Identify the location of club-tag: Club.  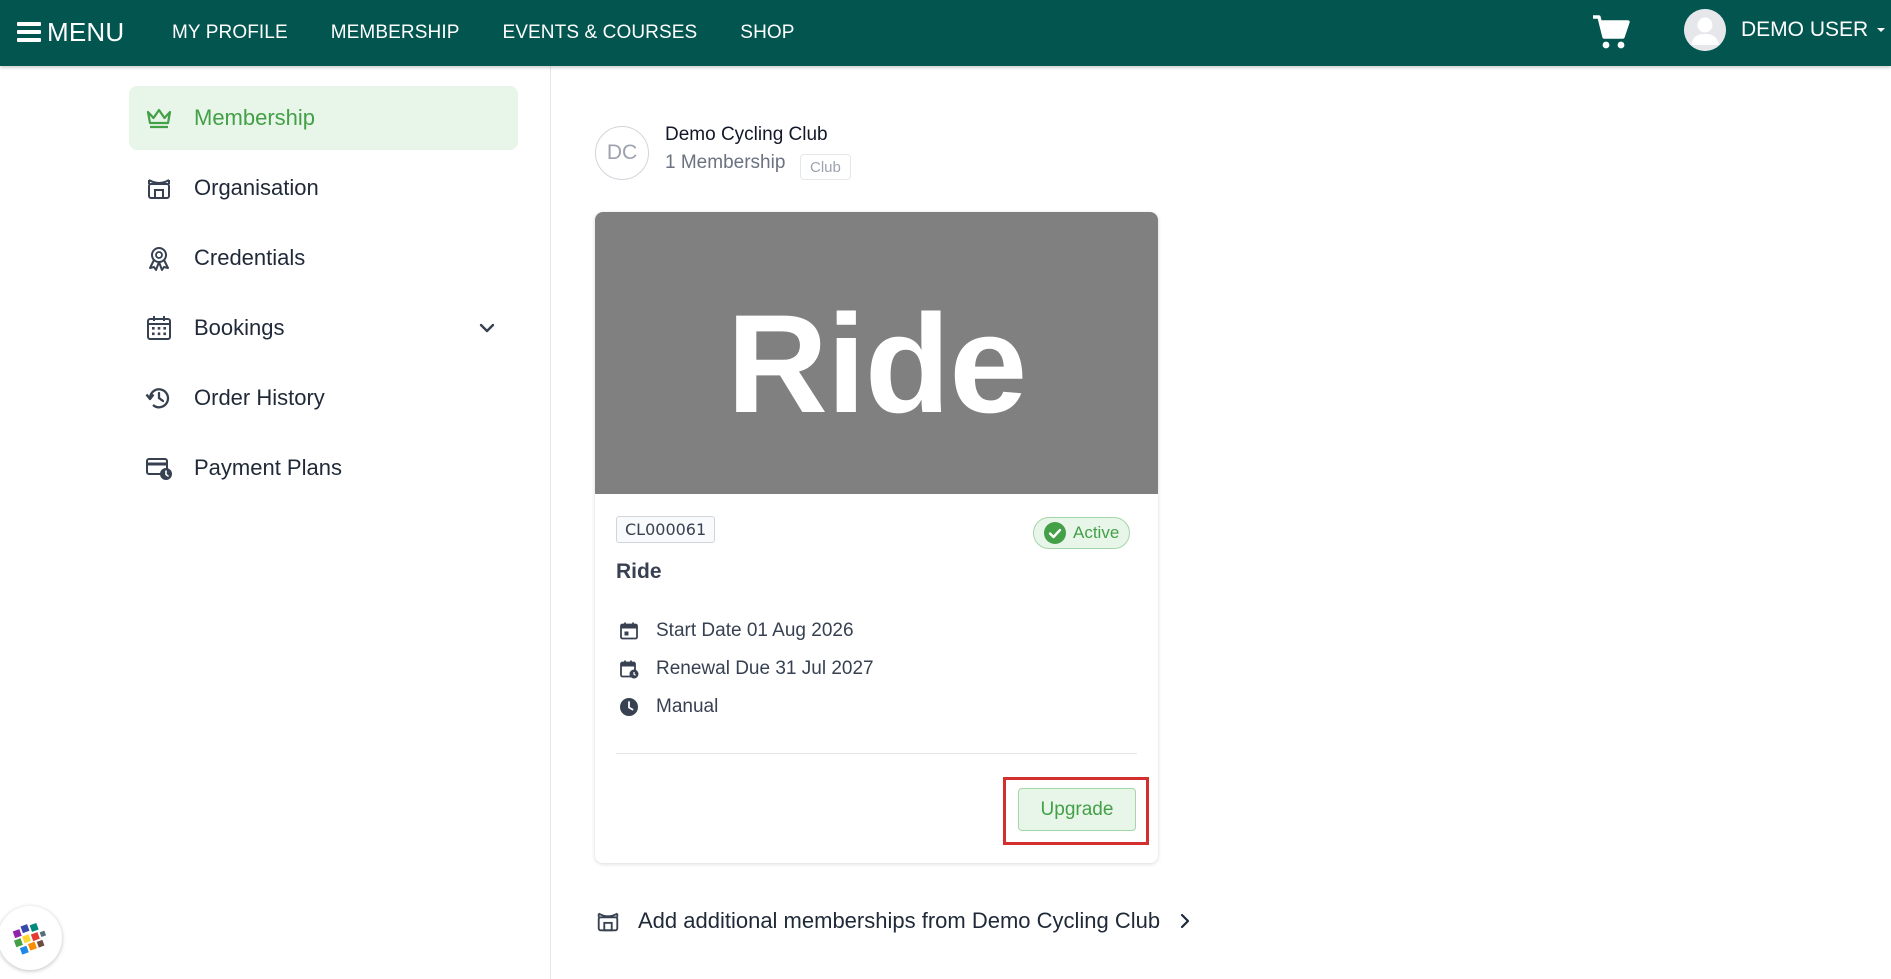
(825, 167).